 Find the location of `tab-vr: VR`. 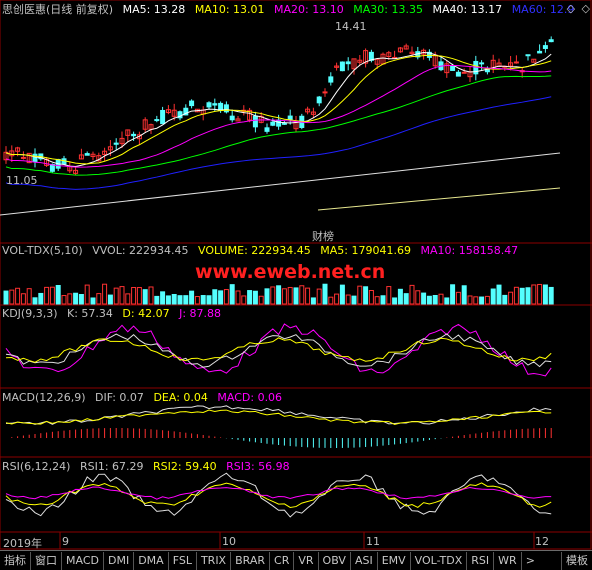

tab-vr: VR is located at coordinates (306, 560).